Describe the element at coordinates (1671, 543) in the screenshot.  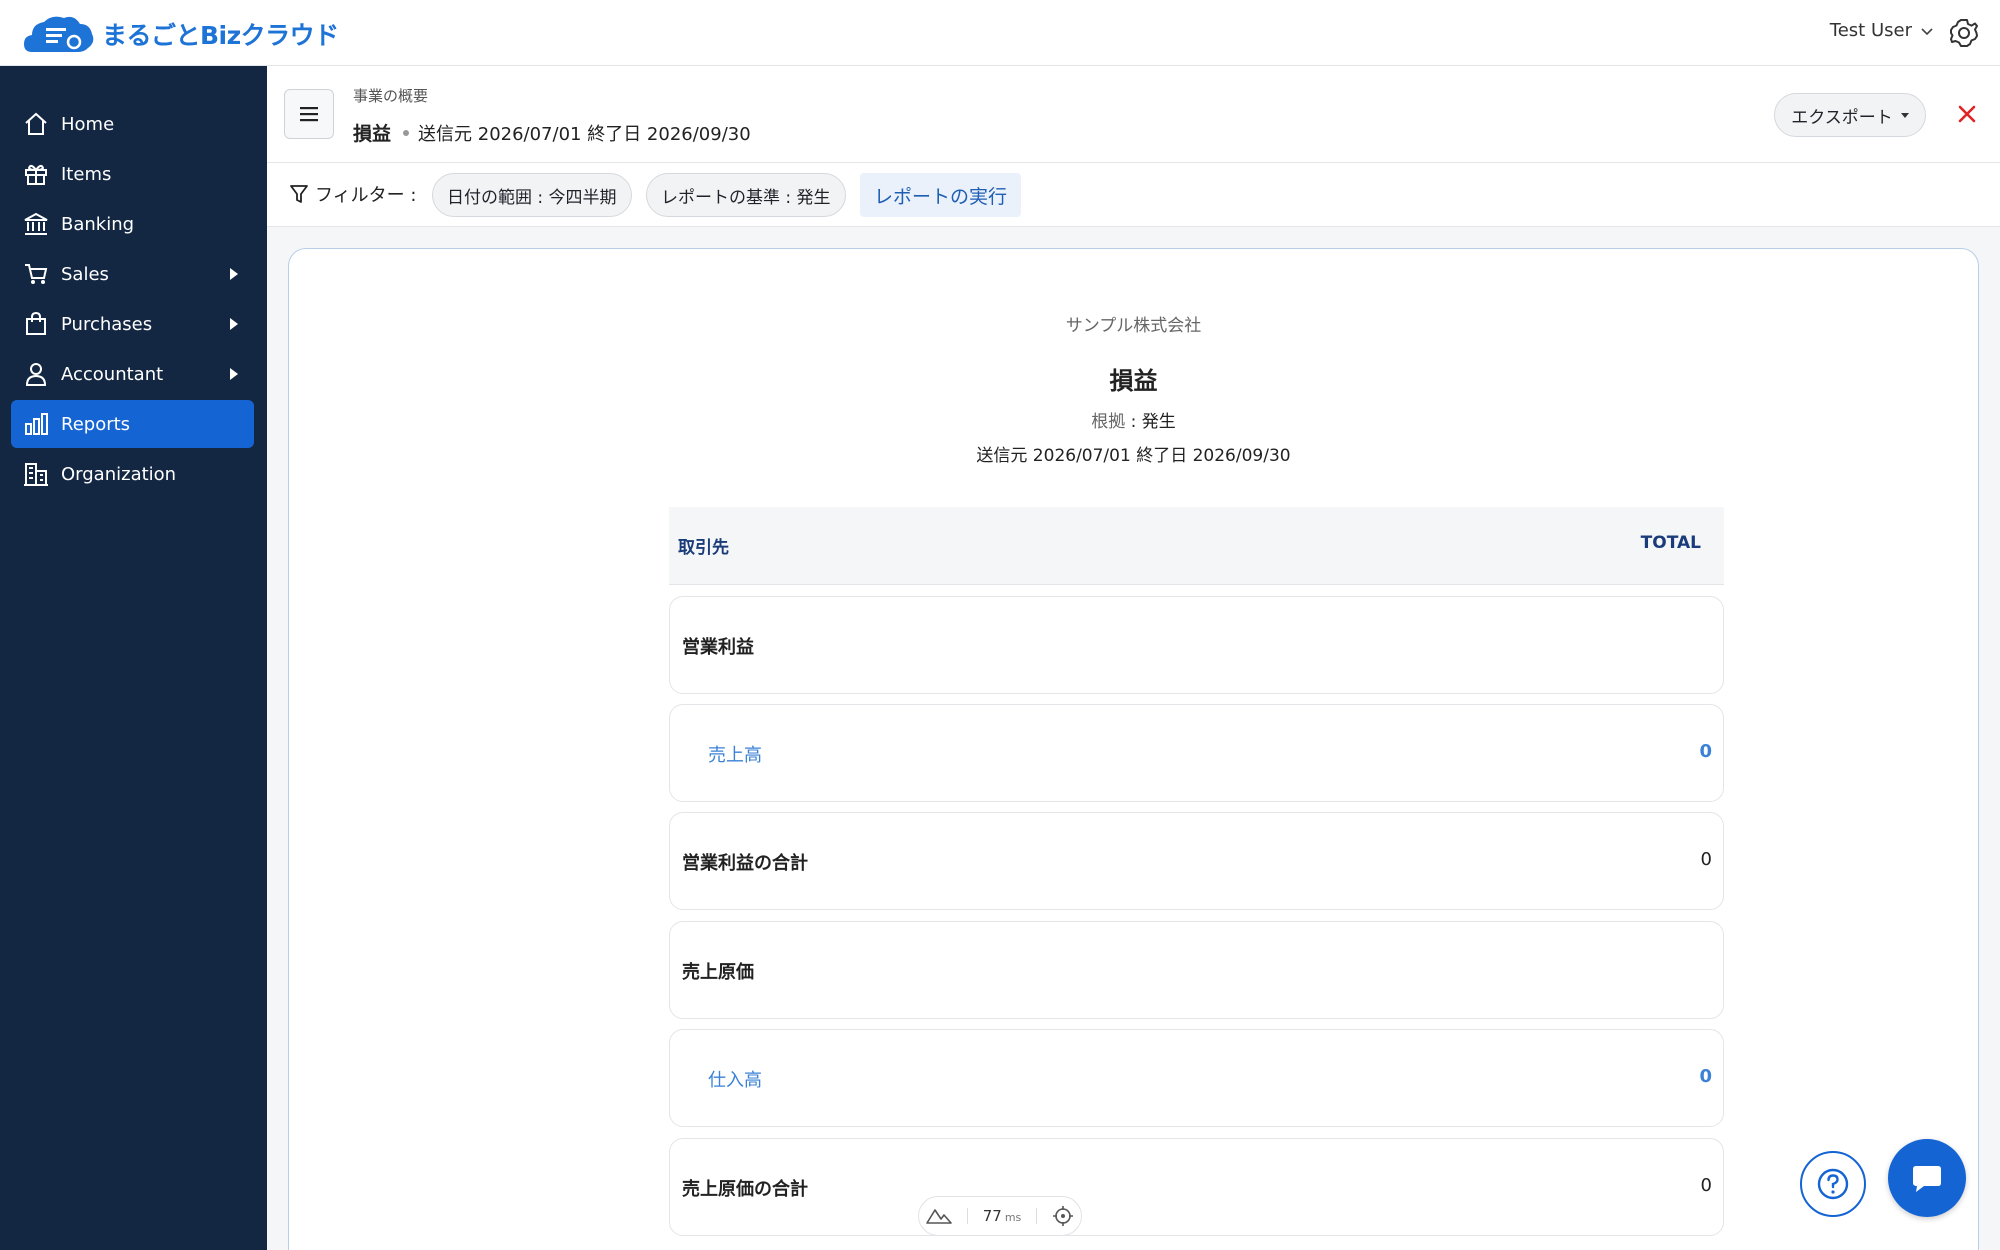
I see `column-header-total: TOTAL` at that location.